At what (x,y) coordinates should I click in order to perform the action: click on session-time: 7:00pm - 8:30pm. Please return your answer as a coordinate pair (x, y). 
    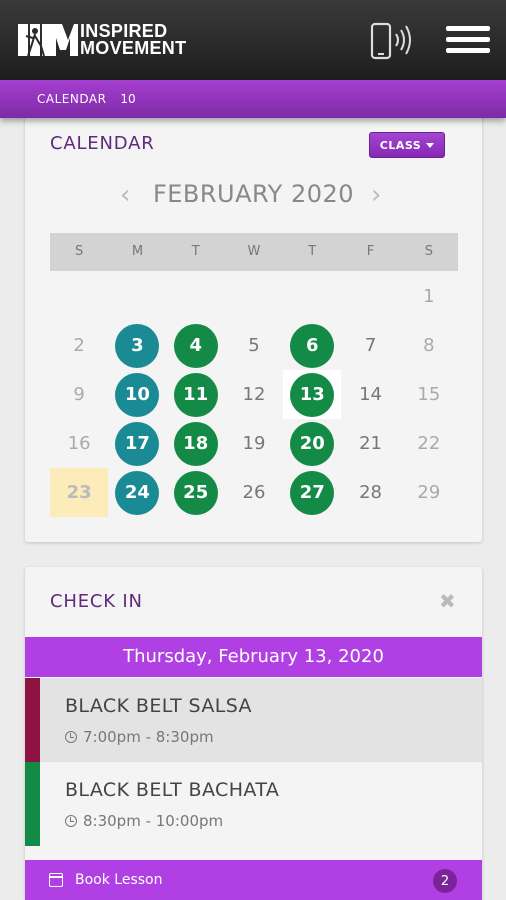
    Looking at the image, I should click on (139, 737).